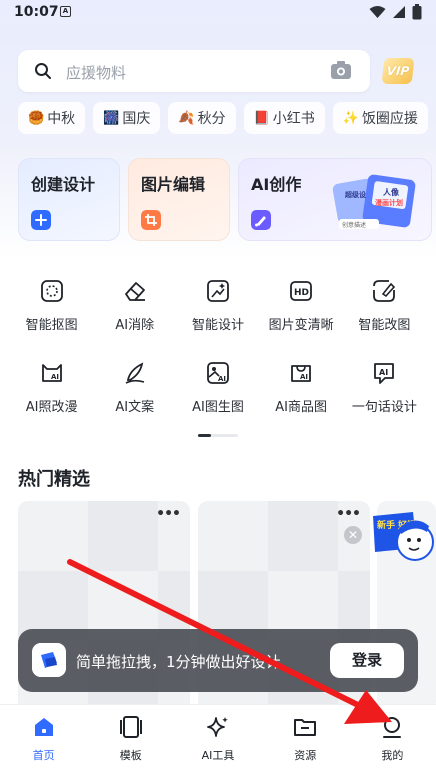 Image resolution: width=436 pixels, height=776 pixels. I want to click on nav-resources: 资源, so click(305, 740).